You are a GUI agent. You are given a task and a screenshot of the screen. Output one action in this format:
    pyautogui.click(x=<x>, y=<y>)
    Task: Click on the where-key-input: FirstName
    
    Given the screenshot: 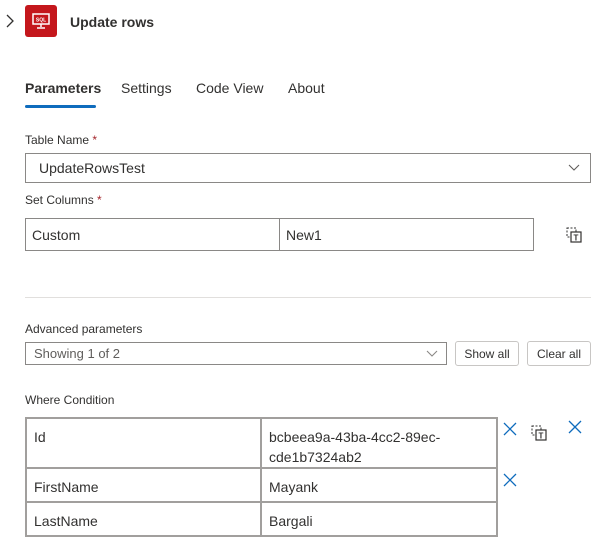 What is the action you would take?
    pyautogui.click(x=143, y=485)
    